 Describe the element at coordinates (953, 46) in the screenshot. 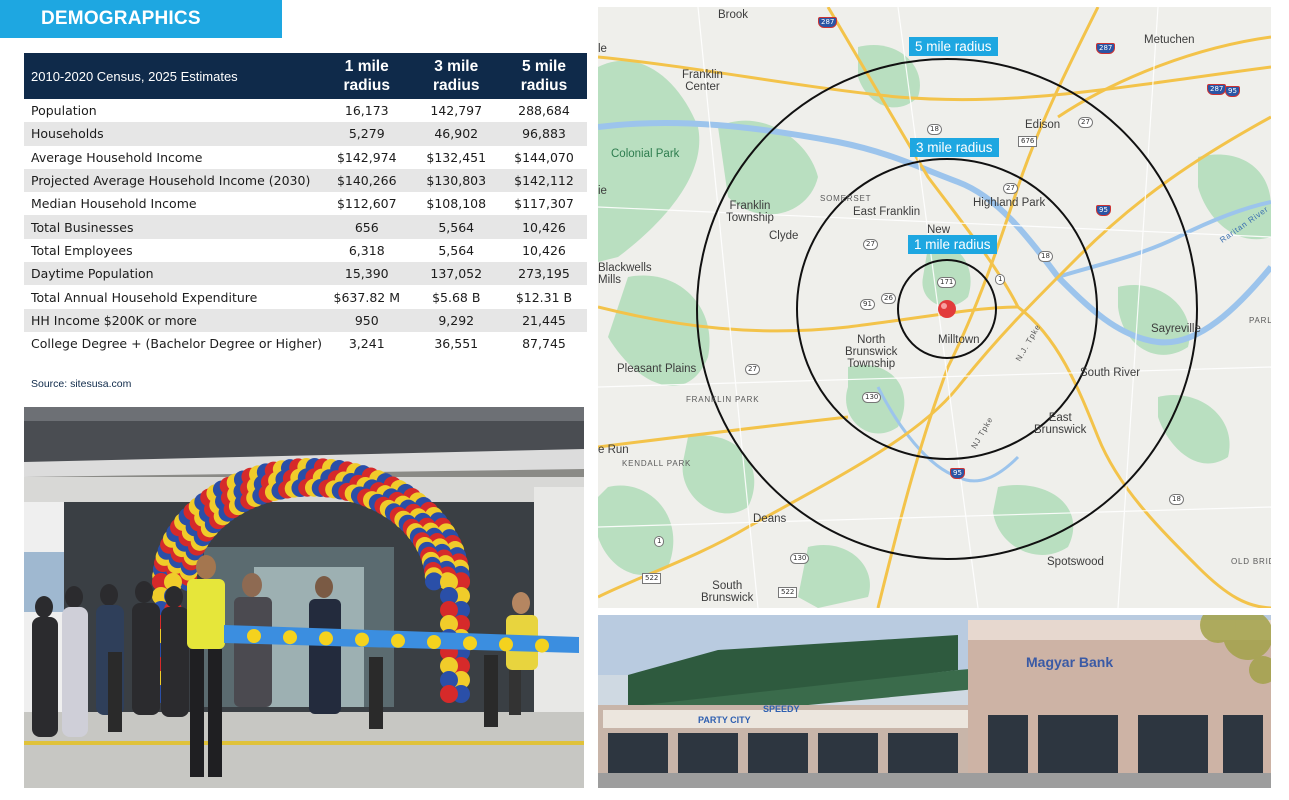

I see `radius-label-5-mile: 5 mile radius` at that location.